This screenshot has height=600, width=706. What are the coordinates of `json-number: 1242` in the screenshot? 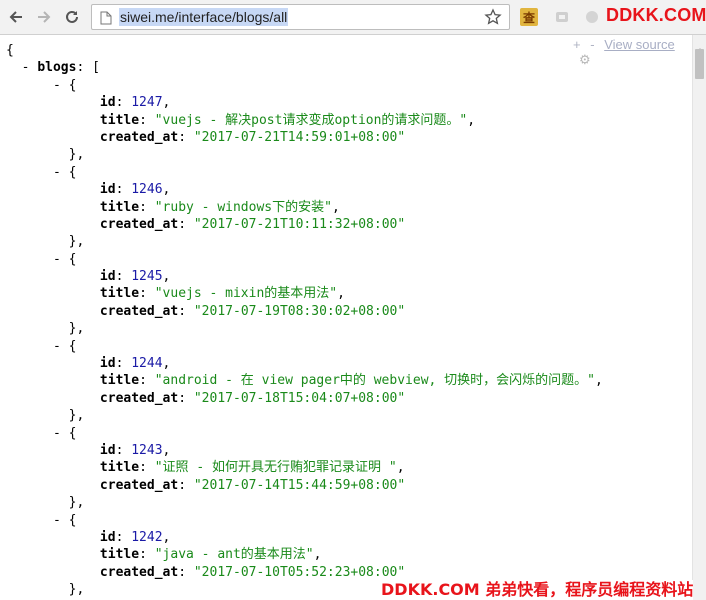 It's located at (147, 537).